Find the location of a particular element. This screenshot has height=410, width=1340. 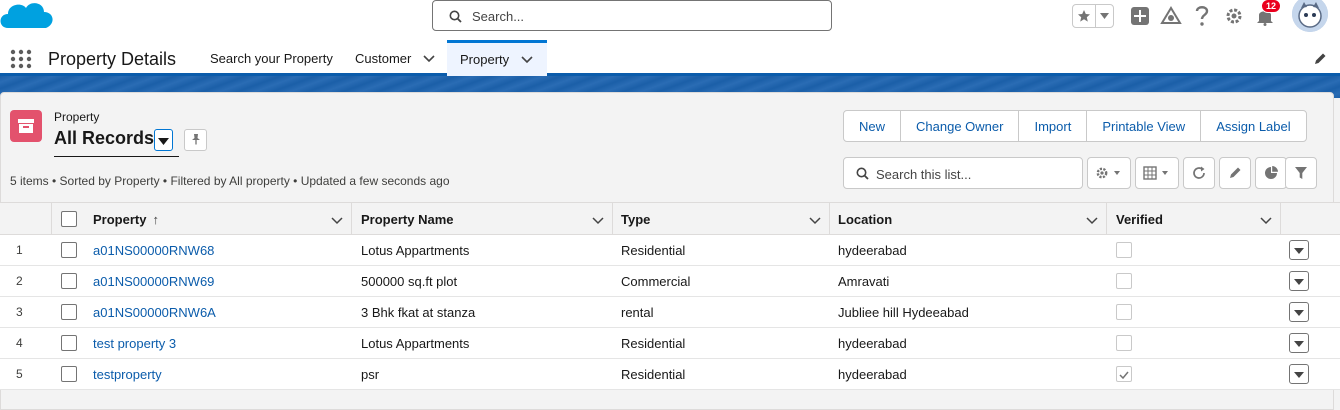

property-link: a01NS00000RNW68 is located at coordinates (220, 250).